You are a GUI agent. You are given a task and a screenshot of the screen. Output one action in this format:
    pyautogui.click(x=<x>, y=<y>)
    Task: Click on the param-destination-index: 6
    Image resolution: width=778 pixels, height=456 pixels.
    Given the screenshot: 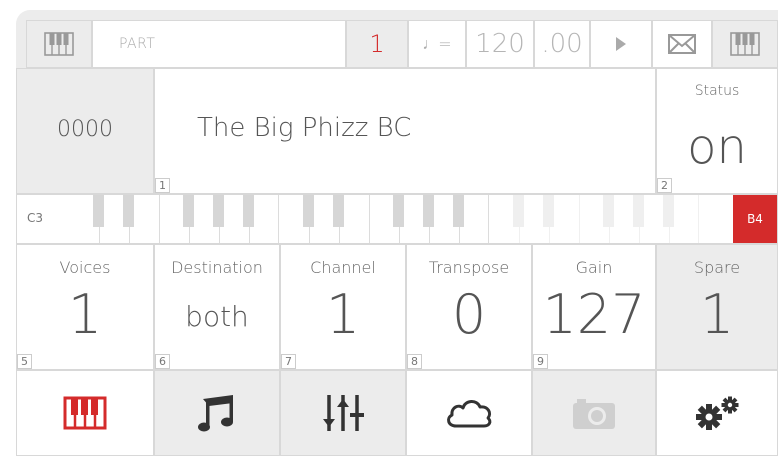 What is the action you would take?
    pyautogui.click(x=162, y=361)
    